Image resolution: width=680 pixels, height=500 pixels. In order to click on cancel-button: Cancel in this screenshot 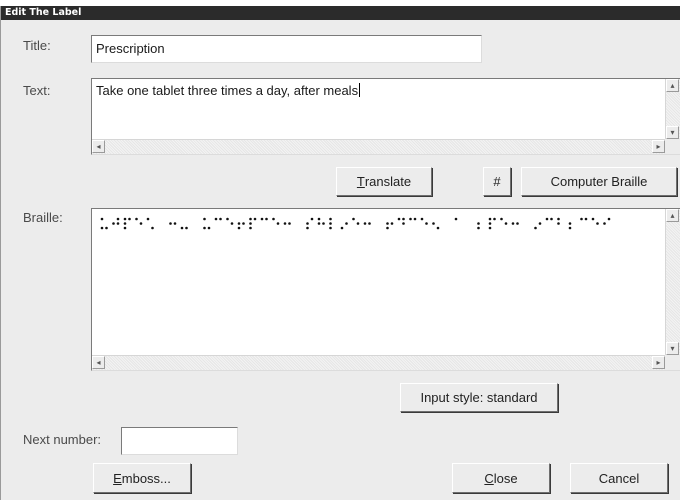, I will do `click(619, 478)`.